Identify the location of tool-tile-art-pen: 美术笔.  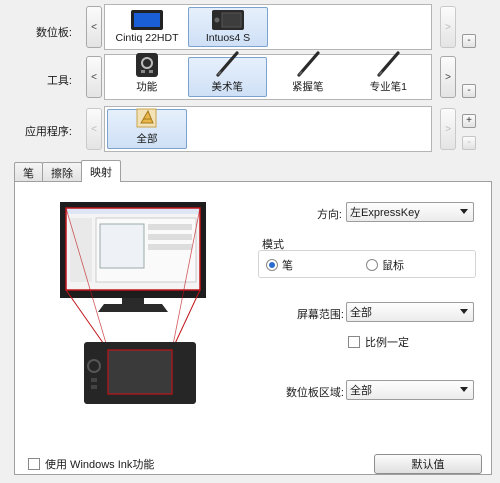
(227, 74).